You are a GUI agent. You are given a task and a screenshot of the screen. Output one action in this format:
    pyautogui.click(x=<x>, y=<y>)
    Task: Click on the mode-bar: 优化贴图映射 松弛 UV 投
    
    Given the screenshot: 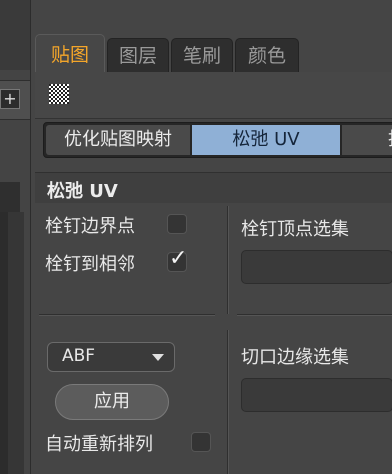 What is the action you would take?
    pyautogui.click(x=217, y=140)
    